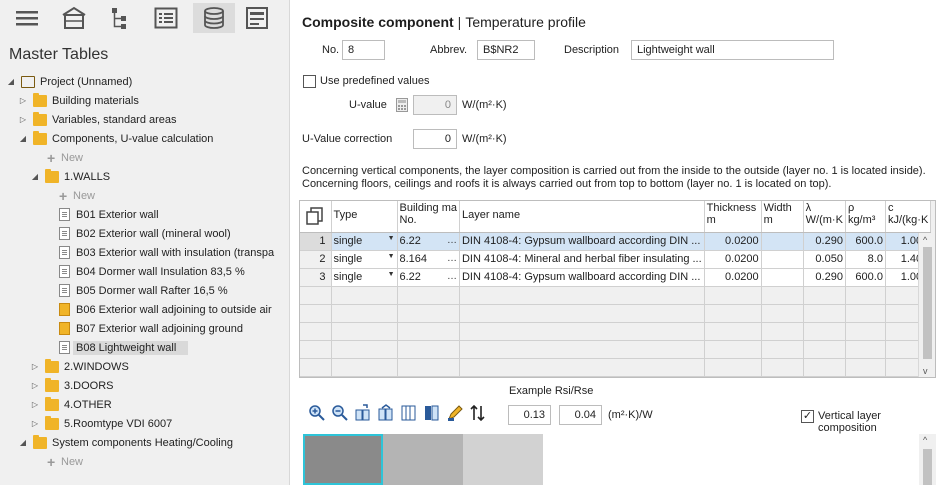 This screenshot has width=940, height=485. What do you see at coordinates (363, 50) in the screenshot?
I see `no-input: 8` at bounding box center [363, 50].